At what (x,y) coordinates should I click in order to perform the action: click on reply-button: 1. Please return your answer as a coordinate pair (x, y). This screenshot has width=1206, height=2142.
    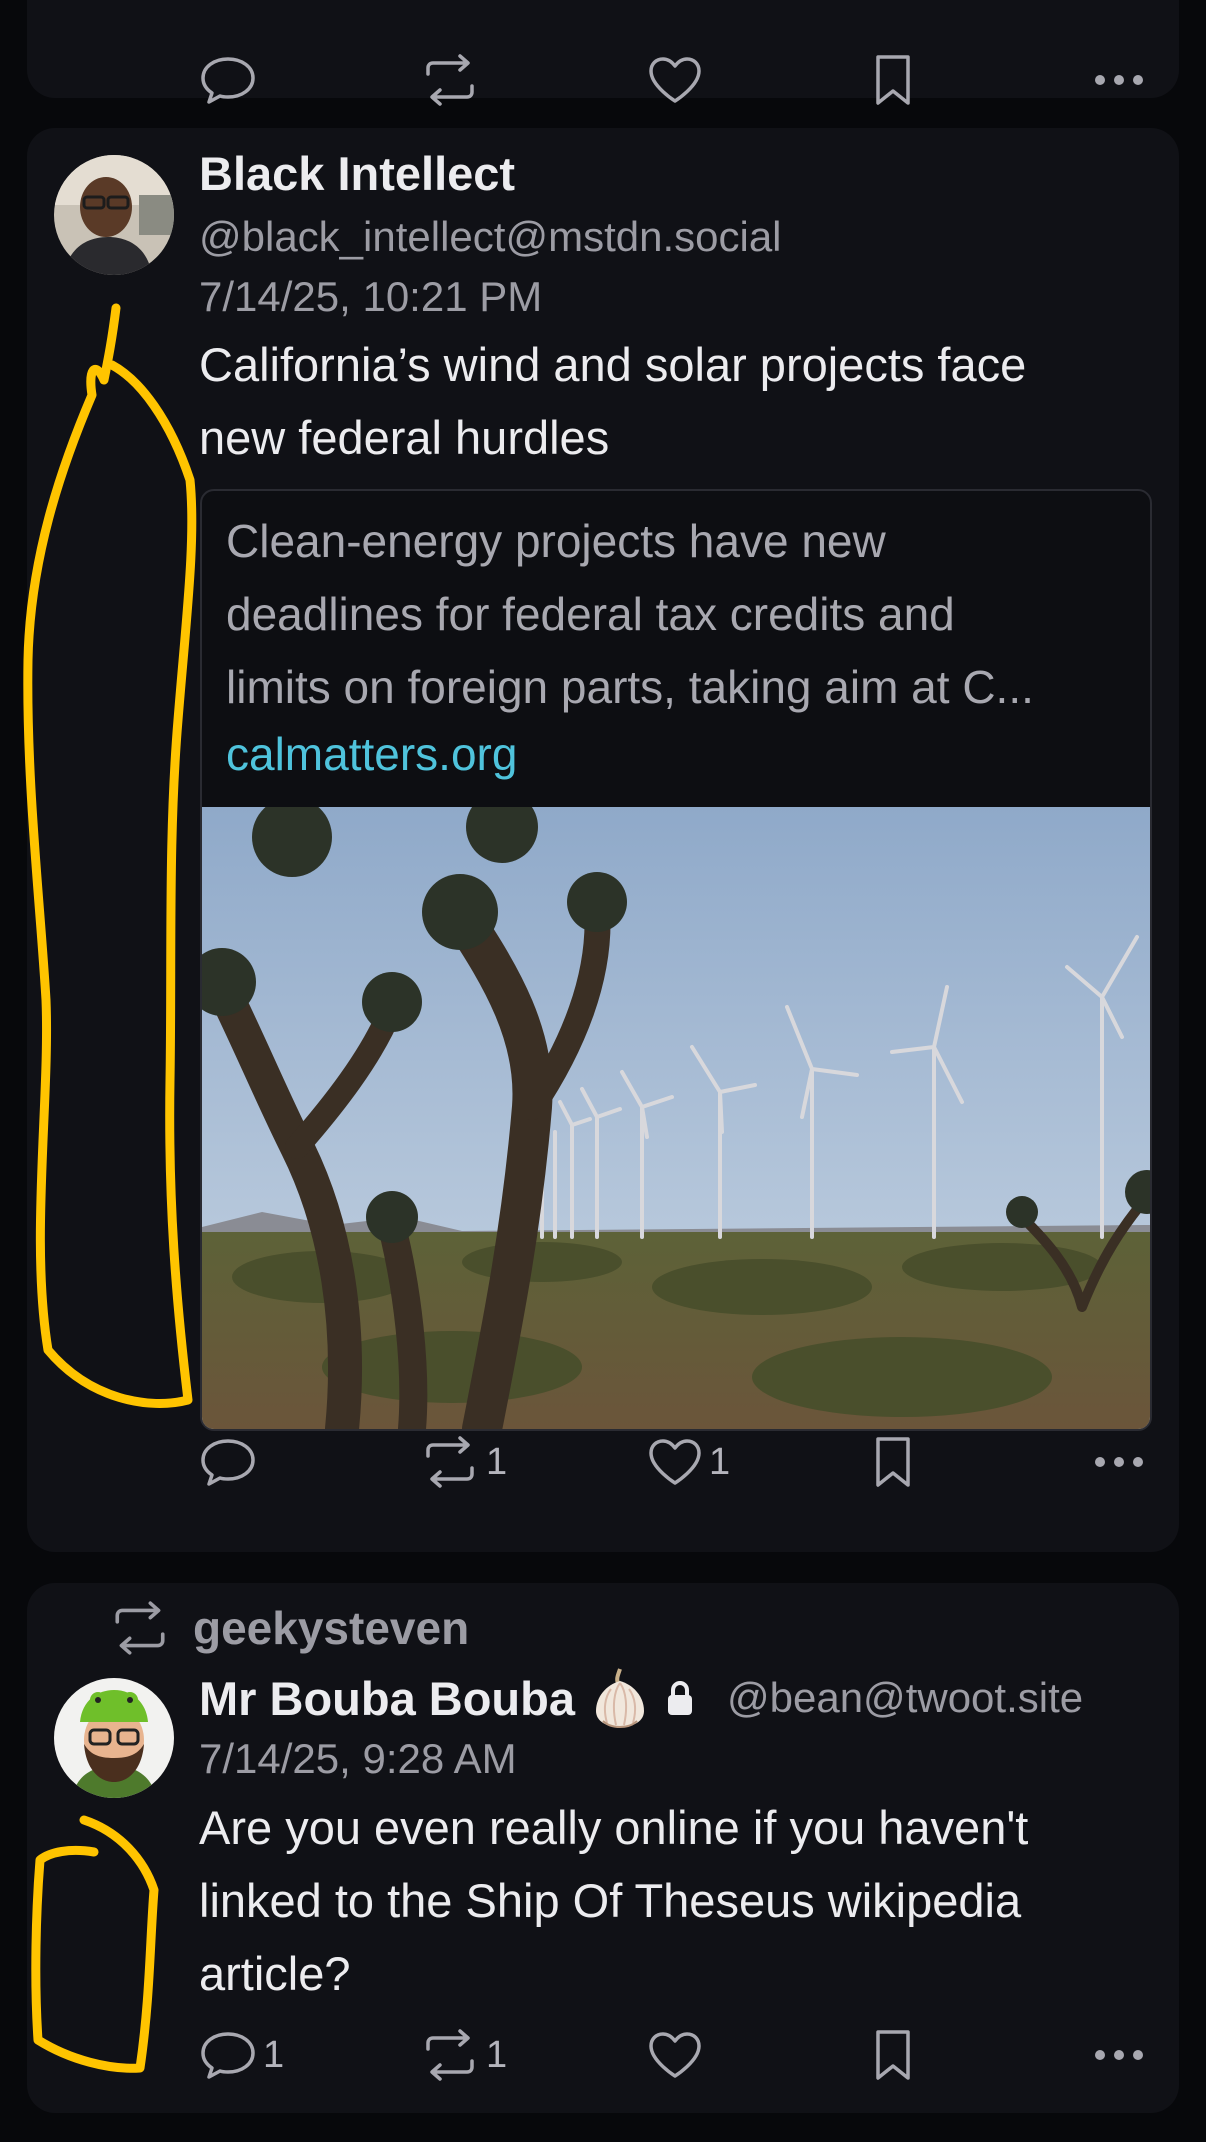
    Looking at the image, I should click on (241, 2055).